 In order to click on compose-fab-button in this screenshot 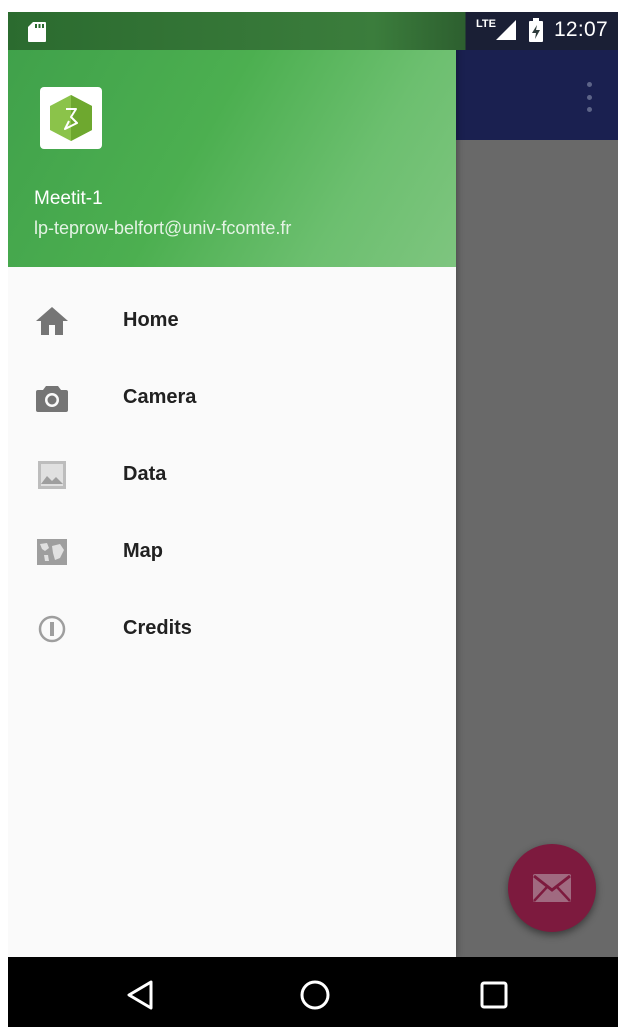, I will do `click(552, 888)`.